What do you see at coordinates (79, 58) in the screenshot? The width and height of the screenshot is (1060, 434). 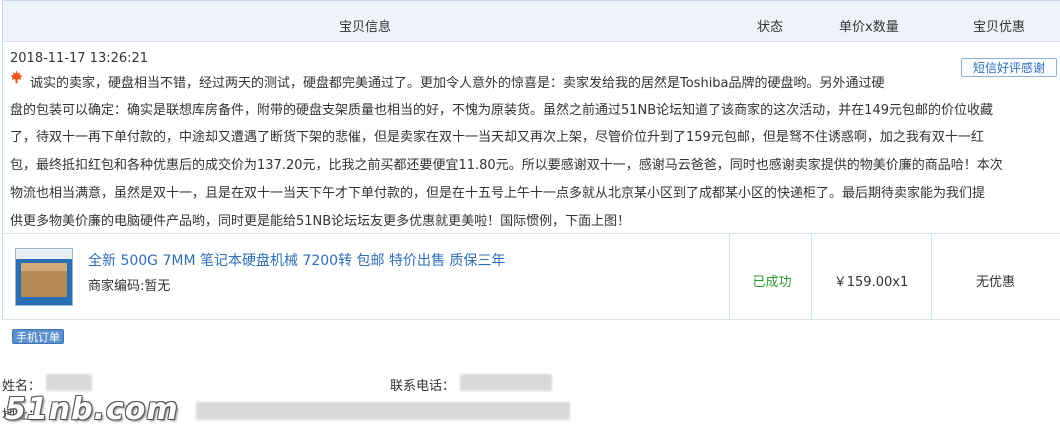 I see `review-timestamp: 2018-11-17 13:26:21` at bounding box center [79, 58].